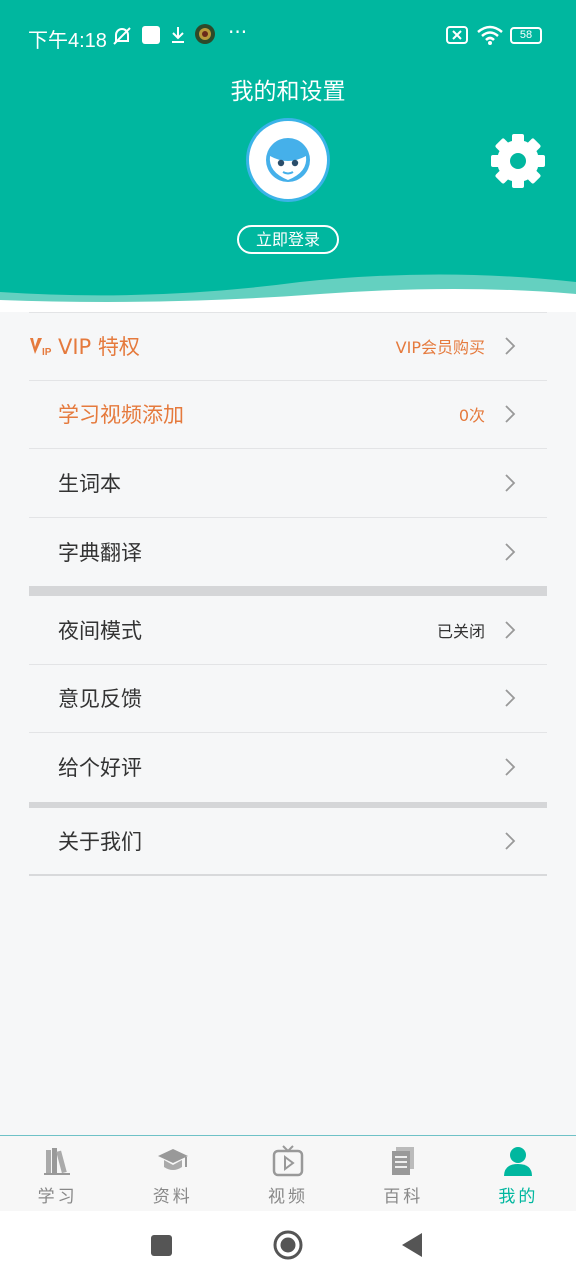 This screenshot has width=576, height=1280. Describe the element at coordinates (288, 767) in the screenshot. I see `menu-item-rate: 给个好评` at that location.